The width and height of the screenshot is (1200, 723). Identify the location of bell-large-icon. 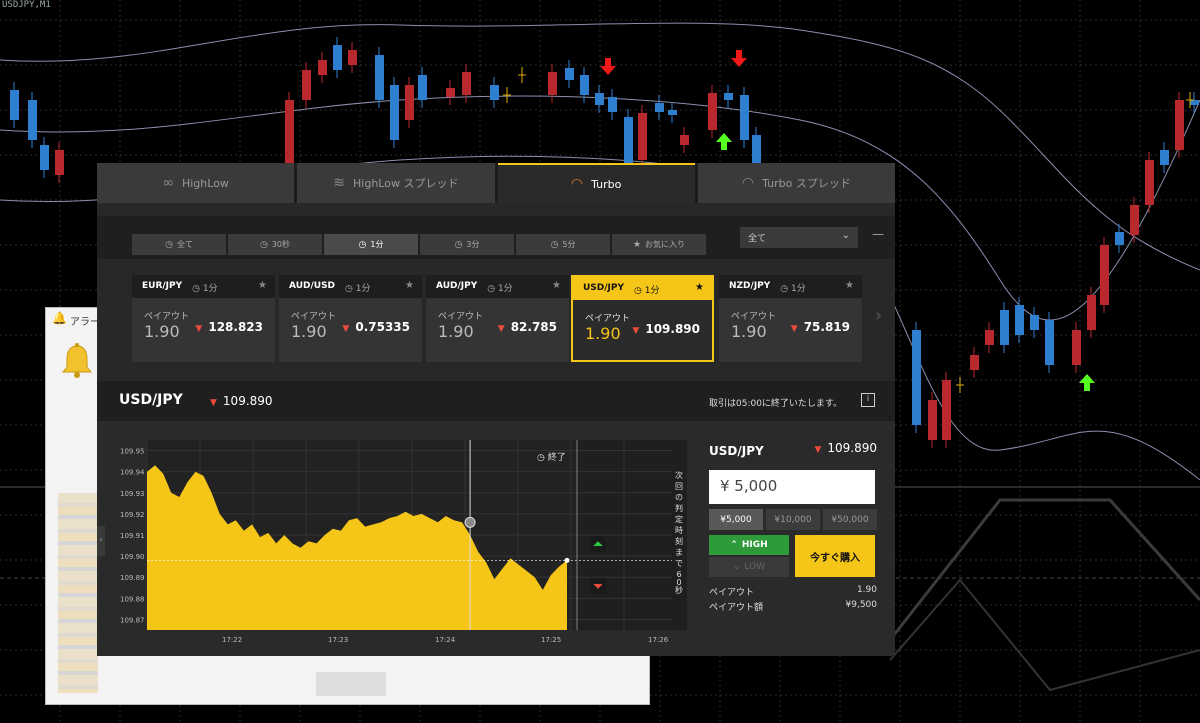
(77, 360).